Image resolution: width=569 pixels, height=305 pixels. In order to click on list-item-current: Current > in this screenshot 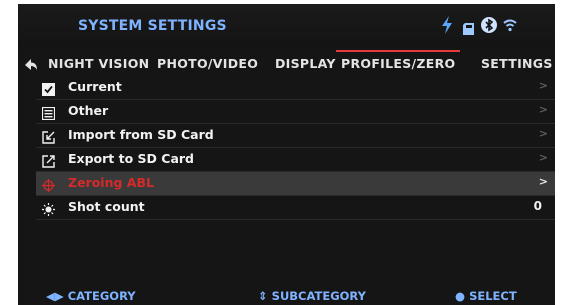, I will do `click(295, 88)`.